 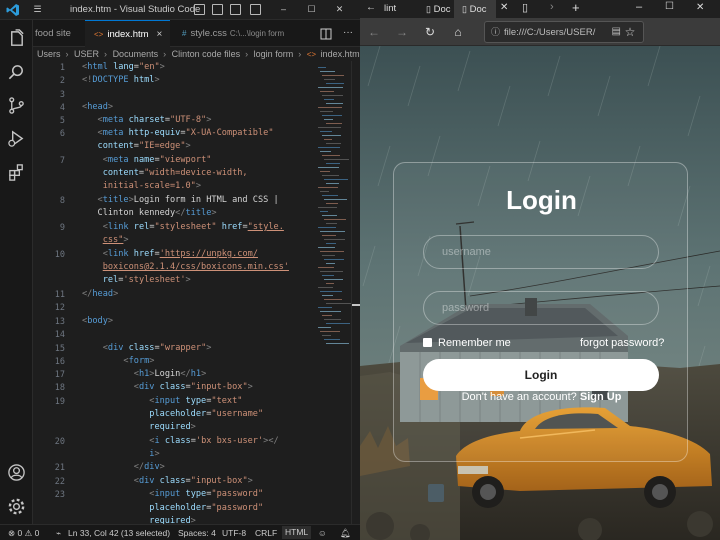 I want to click on line-number: 1, so click(x=62, y=68).